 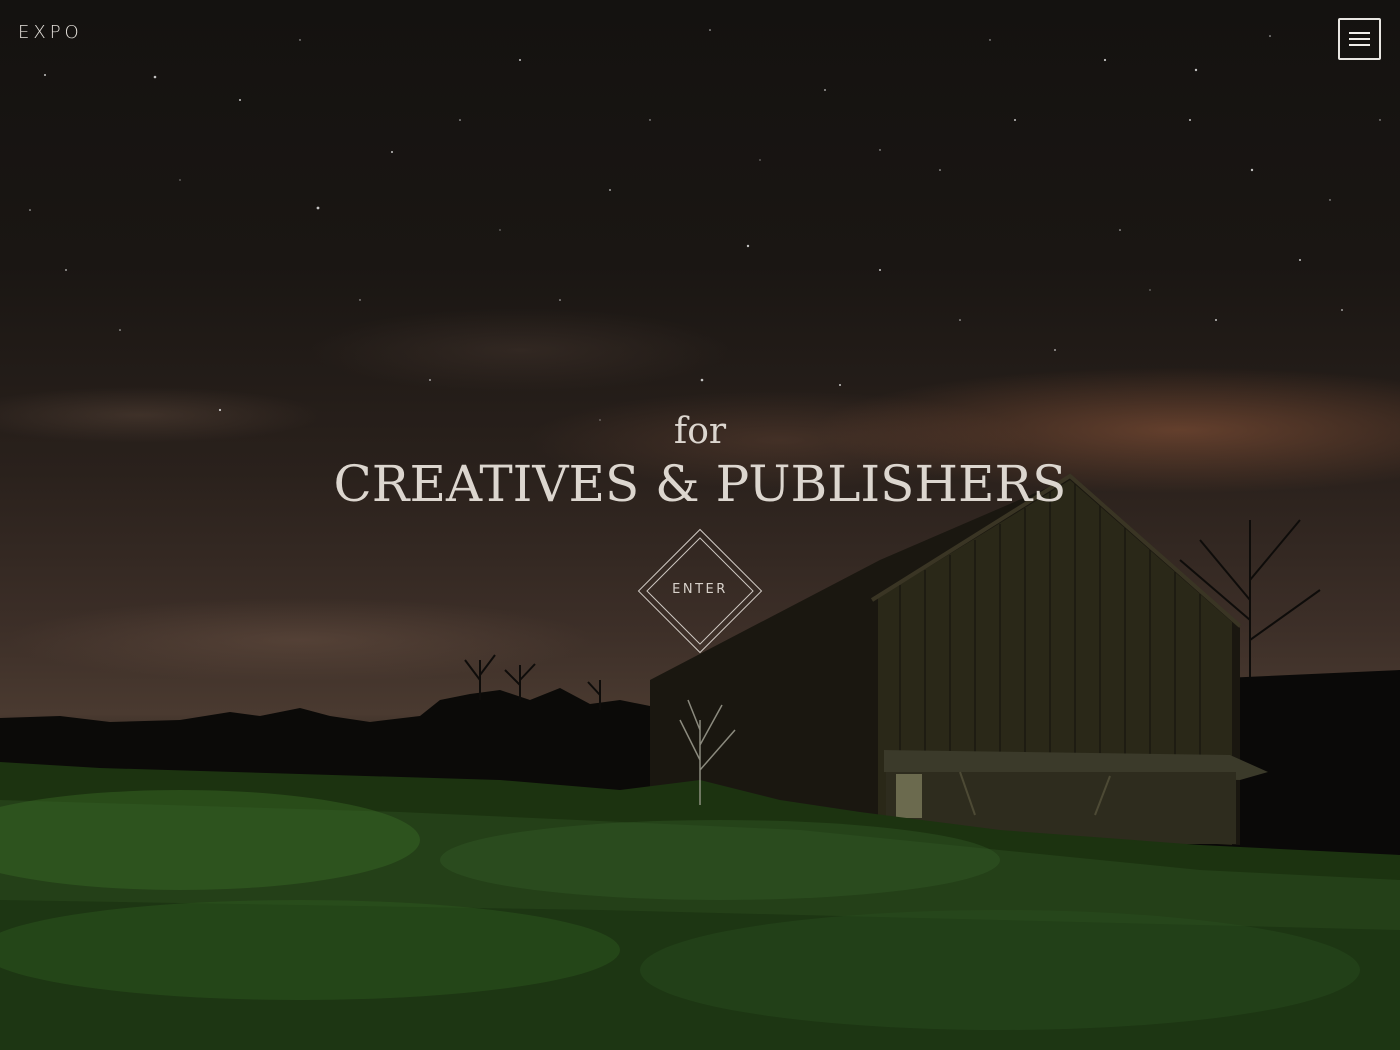 I want to click on hamburger-menu-icon, so click(x=1359, y=39).